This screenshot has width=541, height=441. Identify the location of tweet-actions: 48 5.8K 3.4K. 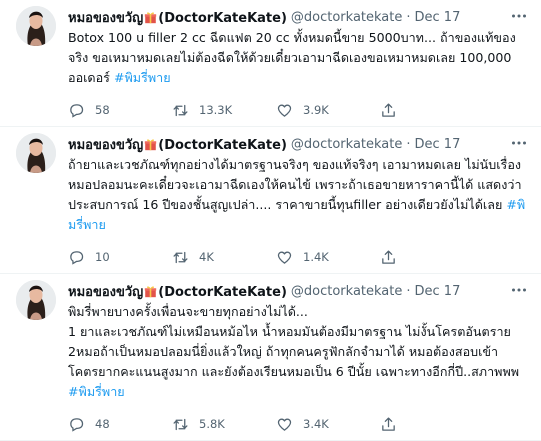
(297, 424).